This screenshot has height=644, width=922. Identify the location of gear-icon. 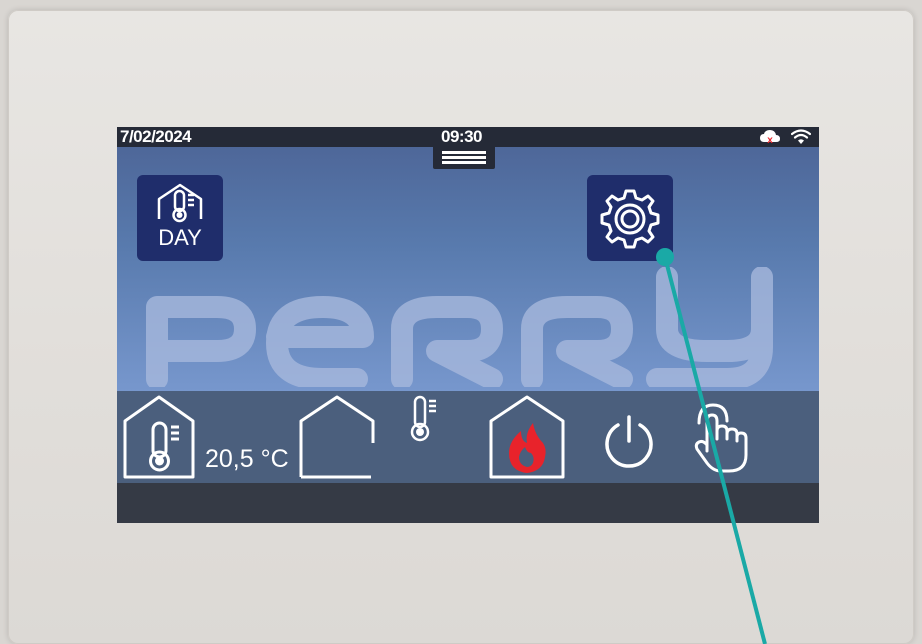
(630, 219).